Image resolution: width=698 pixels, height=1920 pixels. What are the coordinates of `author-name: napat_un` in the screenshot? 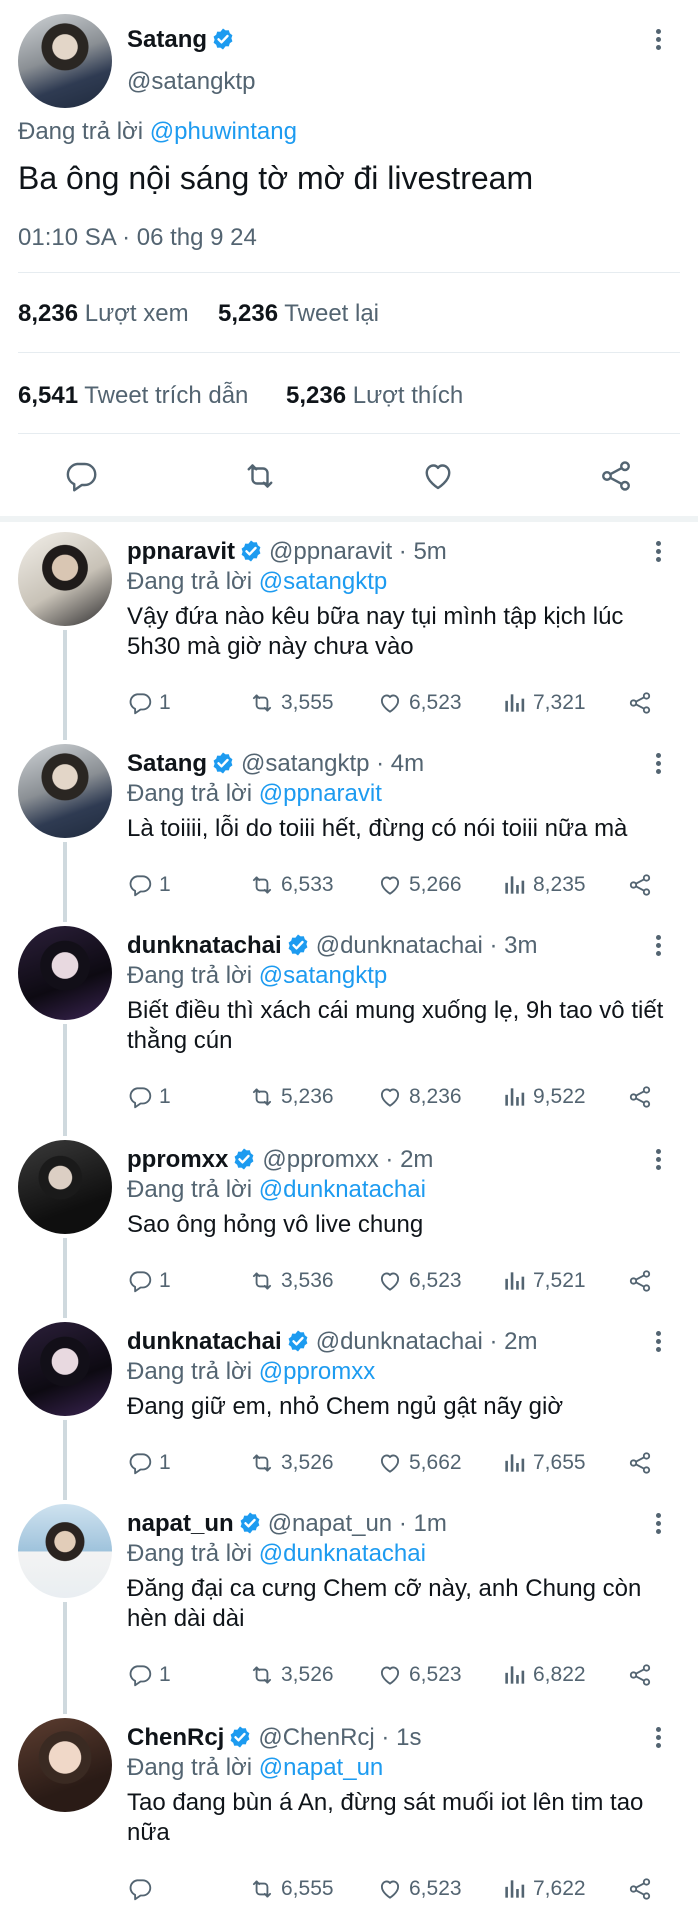 It's located at (180, 1523).